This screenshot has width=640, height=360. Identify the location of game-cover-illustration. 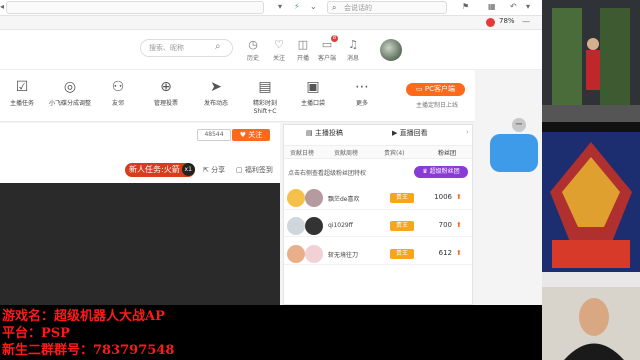
(591, 204).